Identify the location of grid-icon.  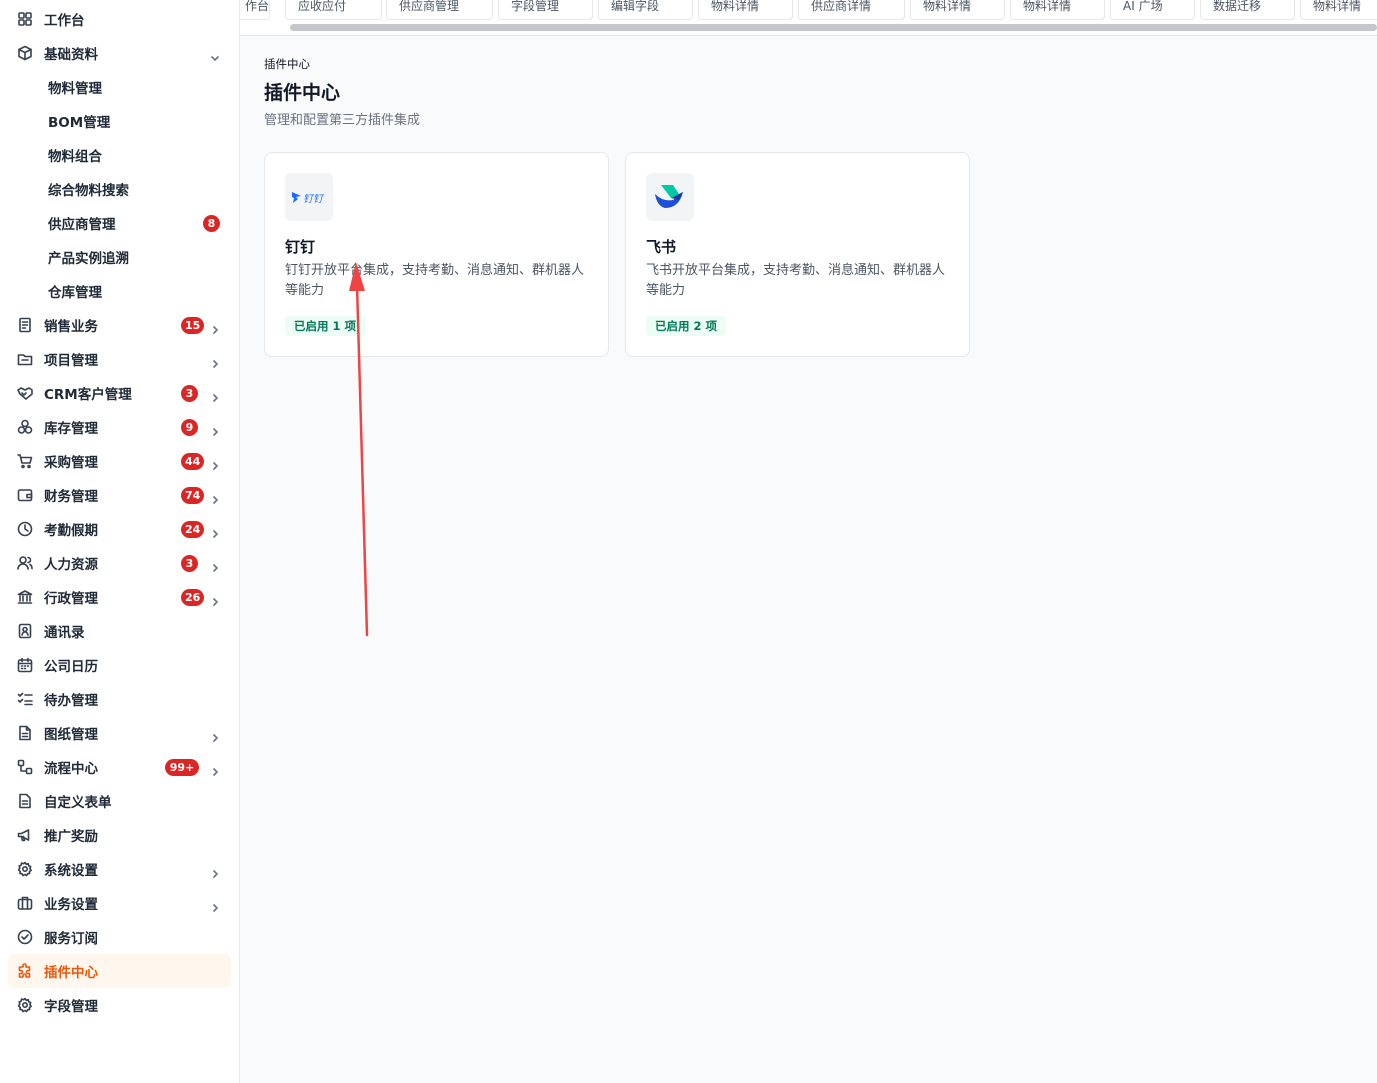
(25, 19).